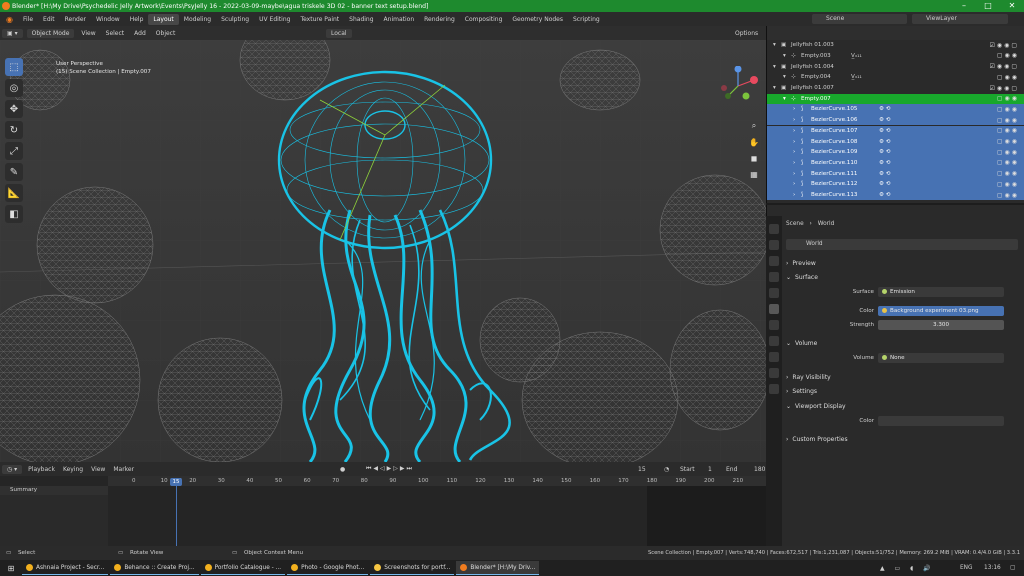 The width and height of the screenshot is (1024, 576). Describe the element at coordinates (586, 19) in the screenshot. I see `tab-scripting: Scripting` at that location.